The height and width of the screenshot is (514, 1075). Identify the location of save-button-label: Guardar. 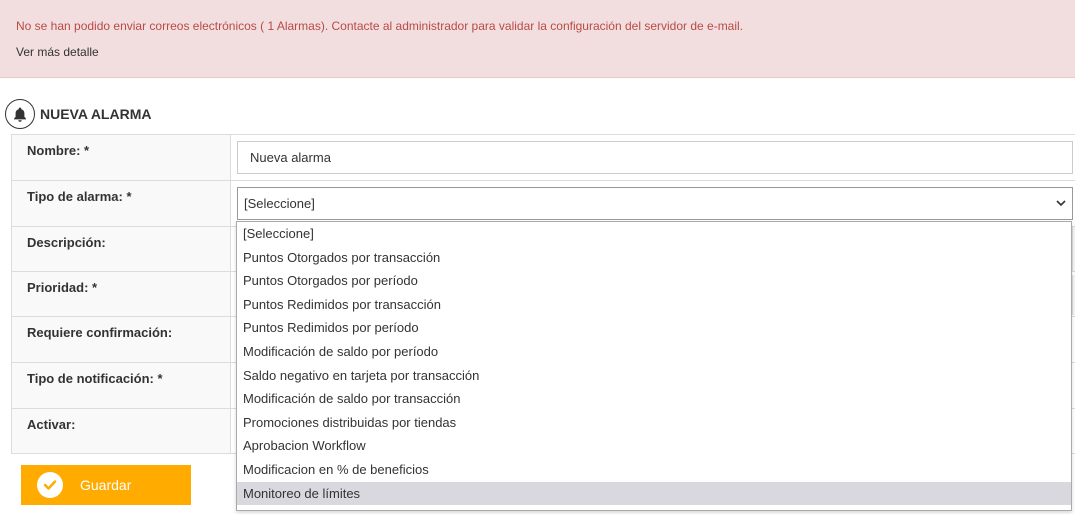
(106, 485).